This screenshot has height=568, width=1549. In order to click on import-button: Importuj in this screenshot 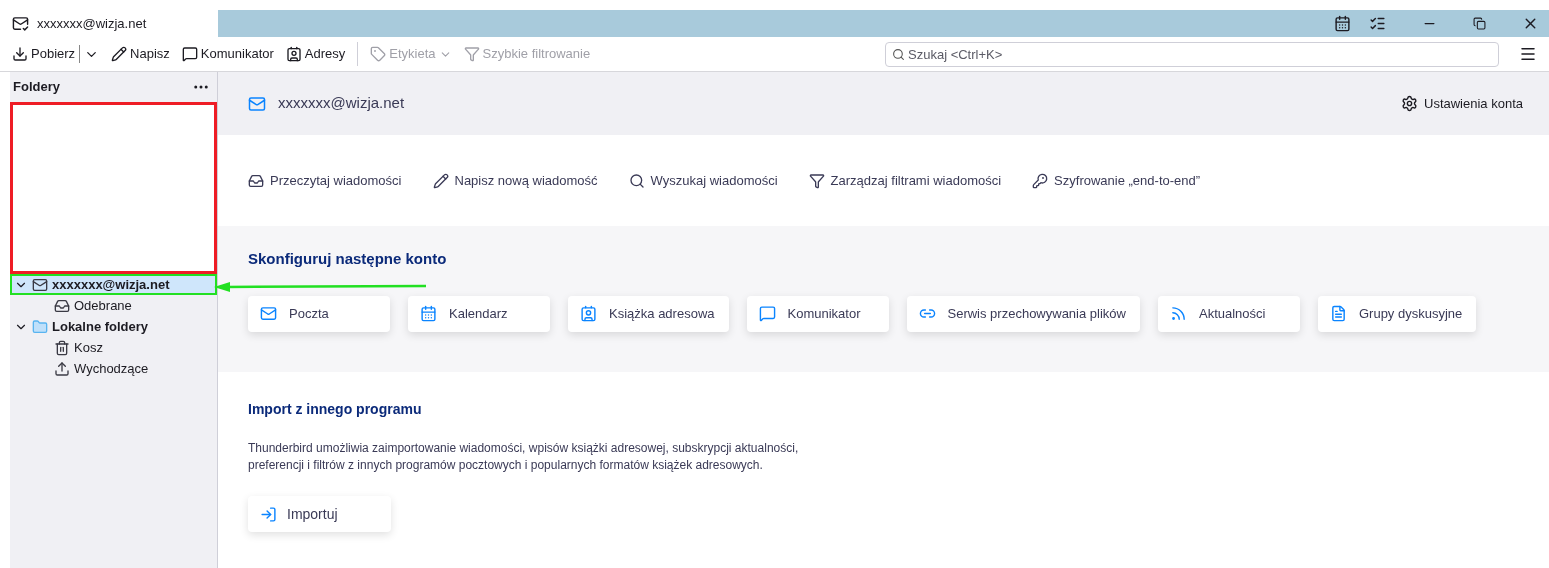, I will do `click(319, 514)`.